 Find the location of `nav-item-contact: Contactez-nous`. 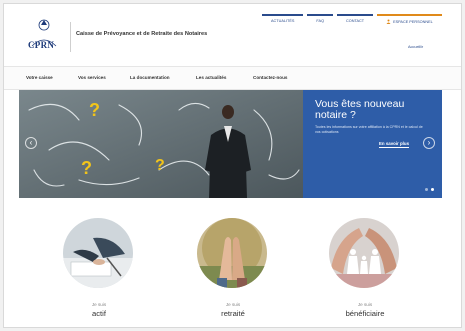

nav-item-contact: Contactez-nous is located at coordinates (270, 77).